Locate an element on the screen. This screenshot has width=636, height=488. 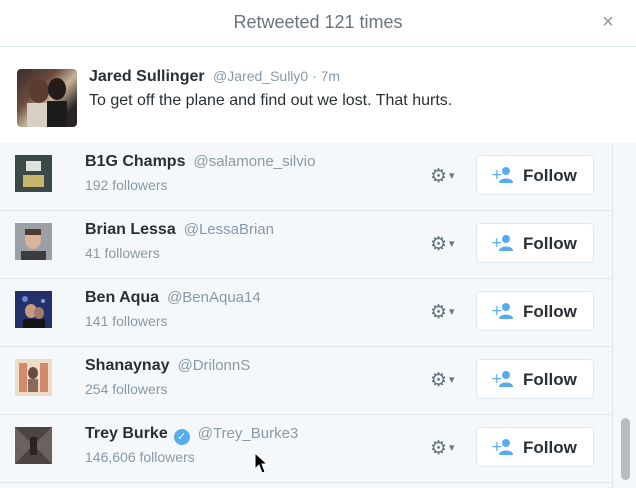
user-name-line: Shanaynay @DrilonnS is located at coordinates (167, 366).